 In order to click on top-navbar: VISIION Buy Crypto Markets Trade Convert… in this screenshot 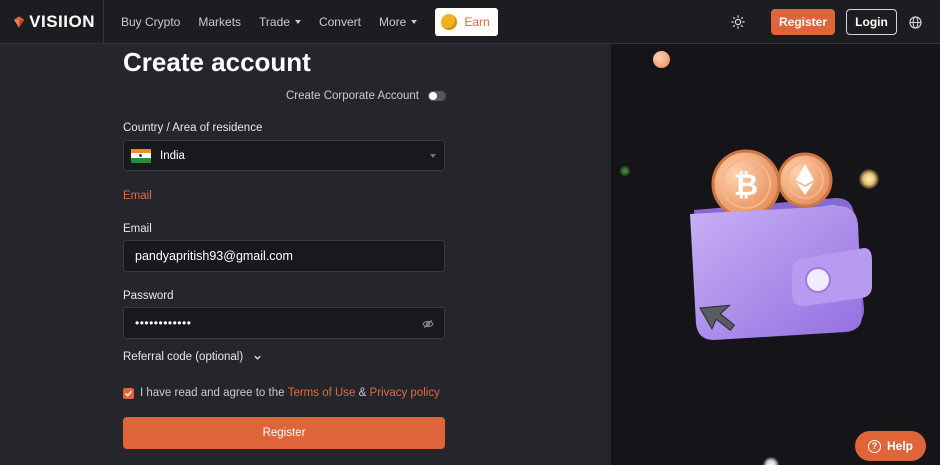, I will do `click(470, 22)`.